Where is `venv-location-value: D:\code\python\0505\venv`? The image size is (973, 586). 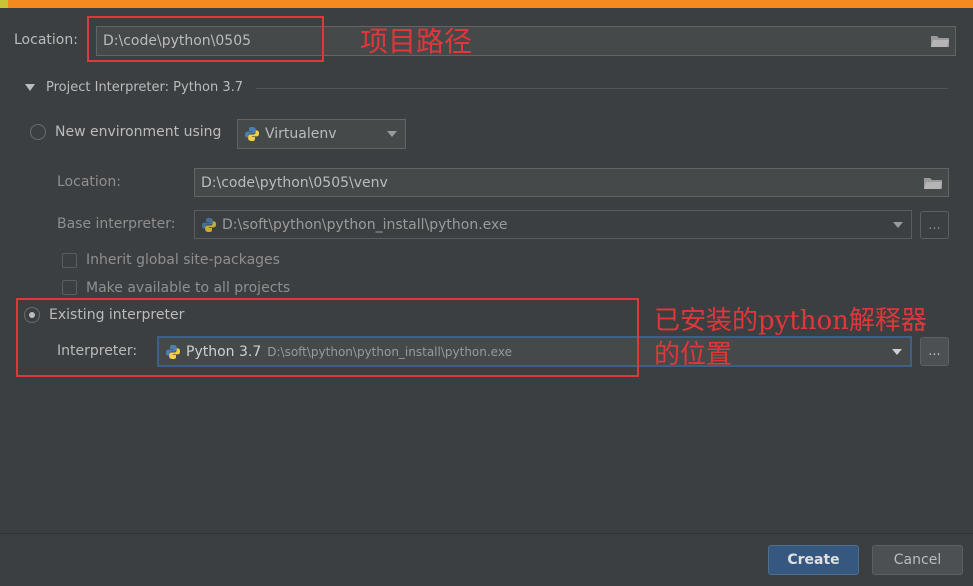
venv-location-value: D:\code\python\0505\venv is located at coordinates (294, 182).